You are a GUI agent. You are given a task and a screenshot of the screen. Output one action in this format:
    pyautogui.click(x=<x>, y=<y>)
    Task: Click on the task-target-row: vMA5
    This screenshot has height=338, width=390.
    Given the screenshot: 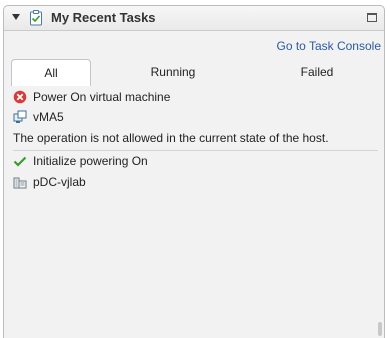 What is the action you would take?
    pyautogui.click(x=195, y=117)
    